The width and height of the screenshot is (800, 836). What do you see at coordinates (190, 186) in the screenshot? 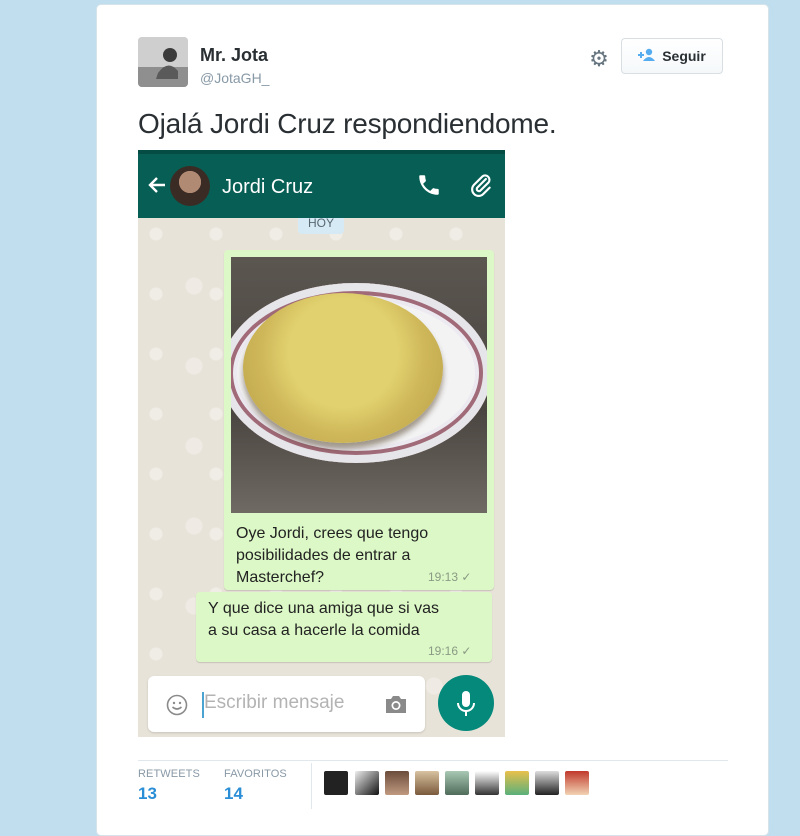
I see `contact-avatar` at bounding box center [190, 186].